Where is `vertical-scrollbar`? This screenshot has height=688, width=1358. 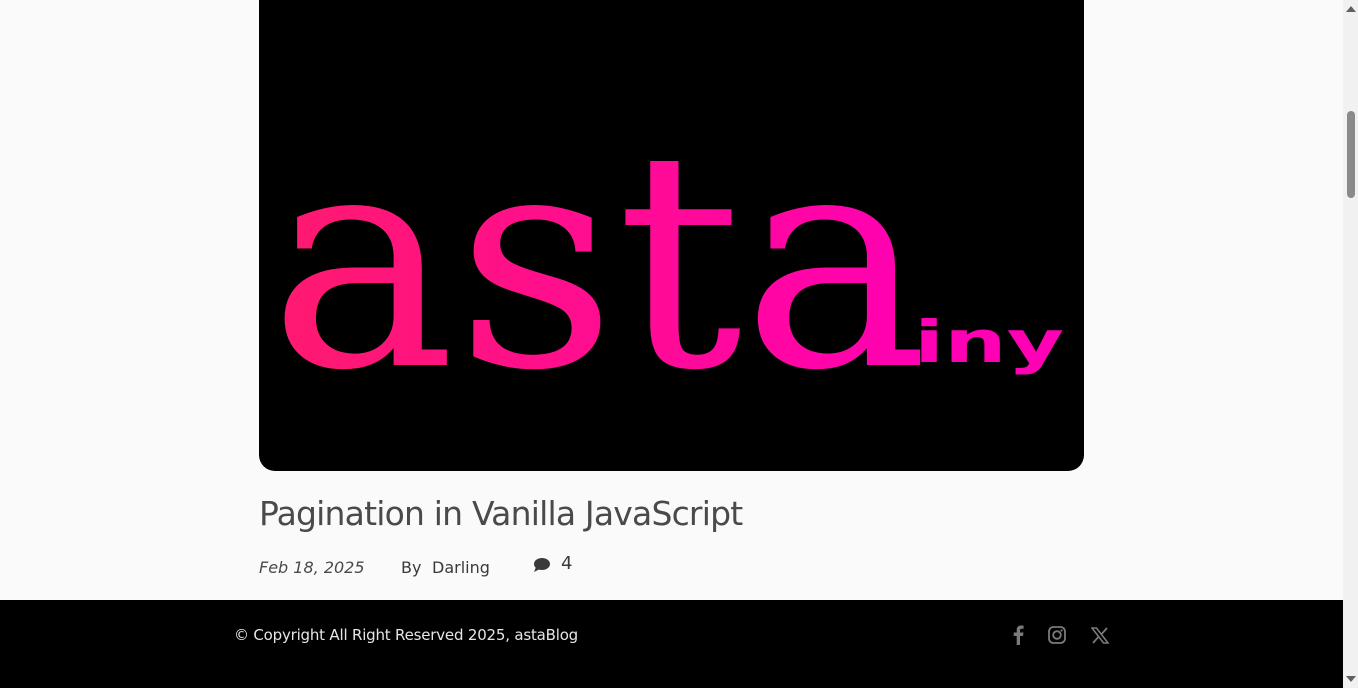 vertical-scrollbar is located at coordinates (1350, 344).